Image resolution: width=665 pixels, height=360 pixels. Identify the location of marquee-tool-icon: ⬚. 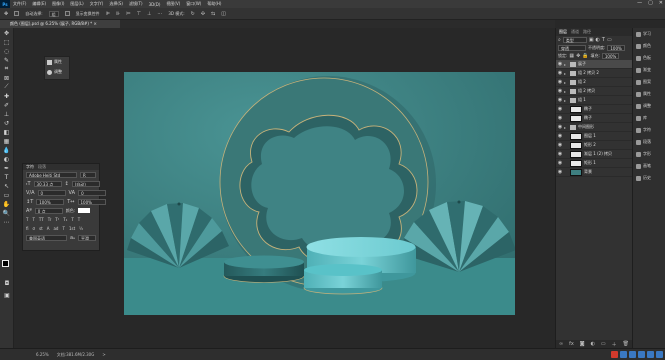
(7, 42).